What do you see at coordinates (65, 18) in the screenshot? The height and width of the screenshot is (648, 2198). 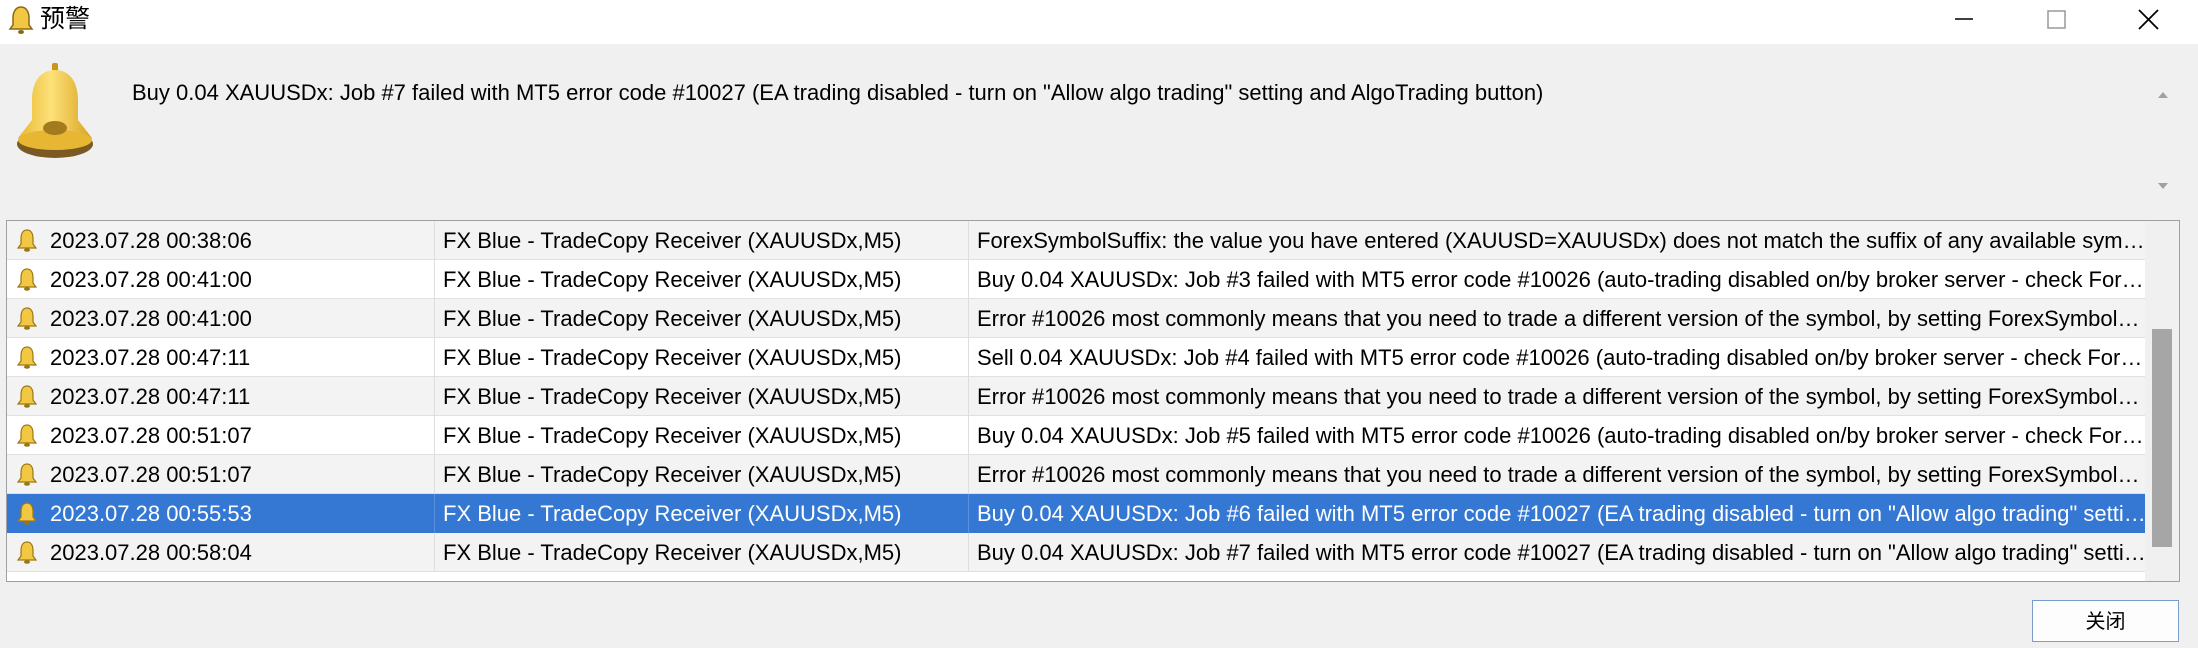 I see `window-title: 预警` at bounding box center [65, 18].